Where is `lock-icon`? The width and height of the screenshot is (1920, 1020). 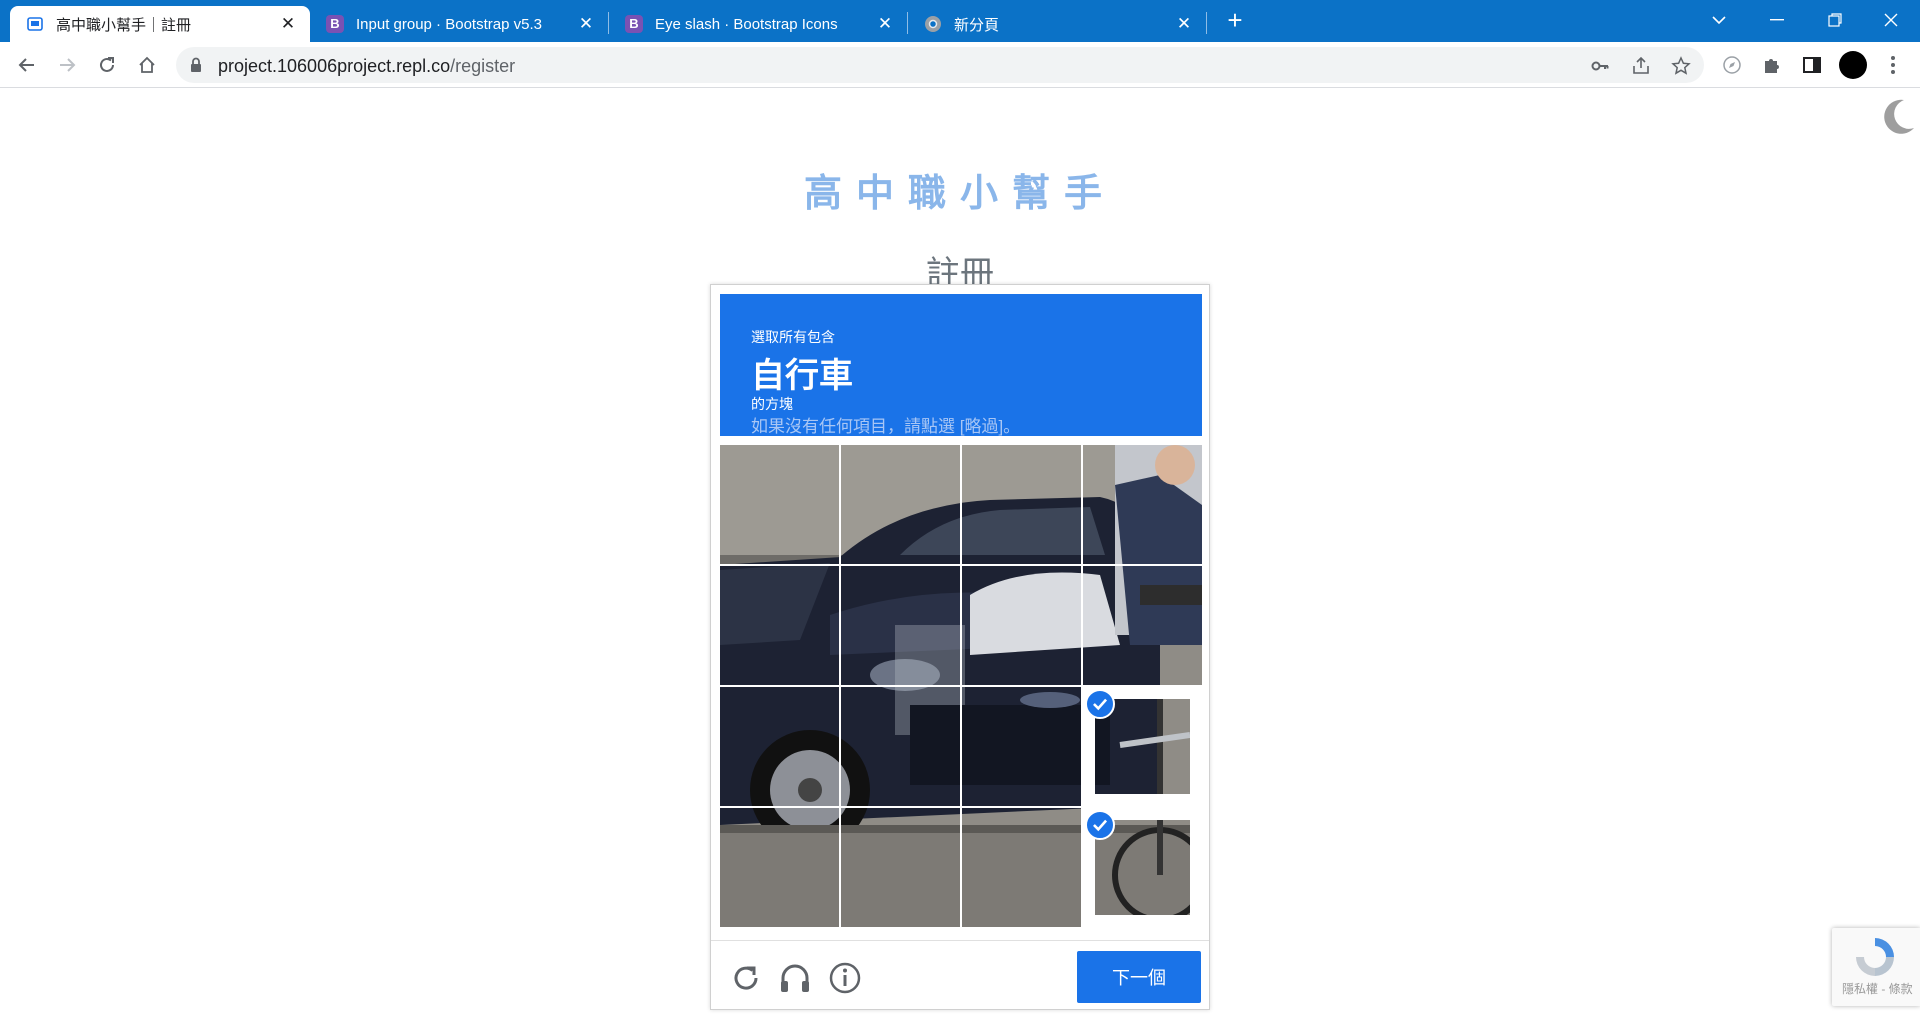 lock-icon is located at coordinates (196, 65).